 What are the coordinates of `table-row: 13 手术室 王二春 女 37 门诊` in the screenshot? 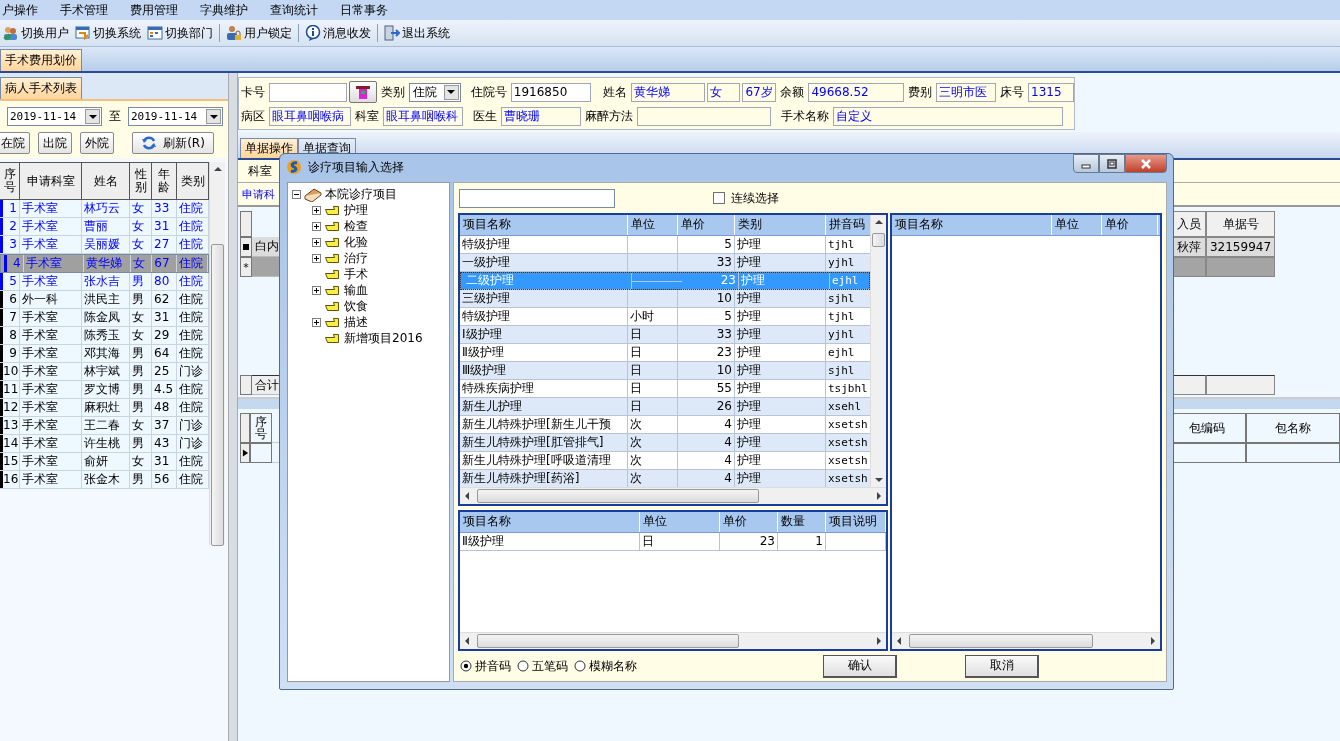 It's located at (104, 426).